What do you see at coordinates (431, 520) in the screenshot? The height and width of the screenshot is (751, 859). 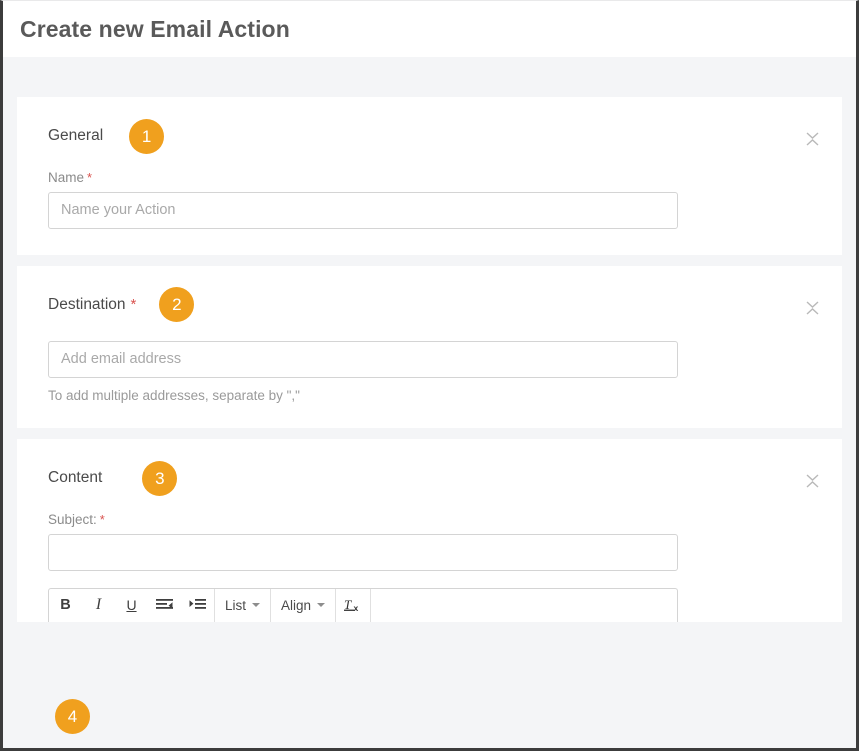 I see `subject-field-label: Subject: *` at bounding box center [431, 520].